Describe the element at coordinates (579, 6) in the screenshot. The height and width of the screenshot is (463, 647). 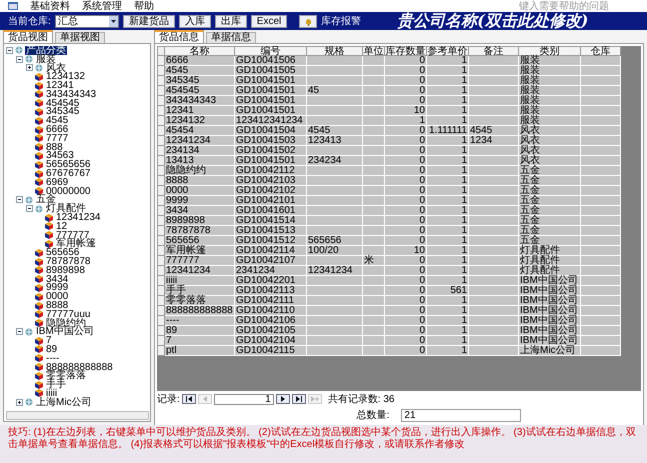
I see `help-search-field: 键入需要帮助的问题` at that location.